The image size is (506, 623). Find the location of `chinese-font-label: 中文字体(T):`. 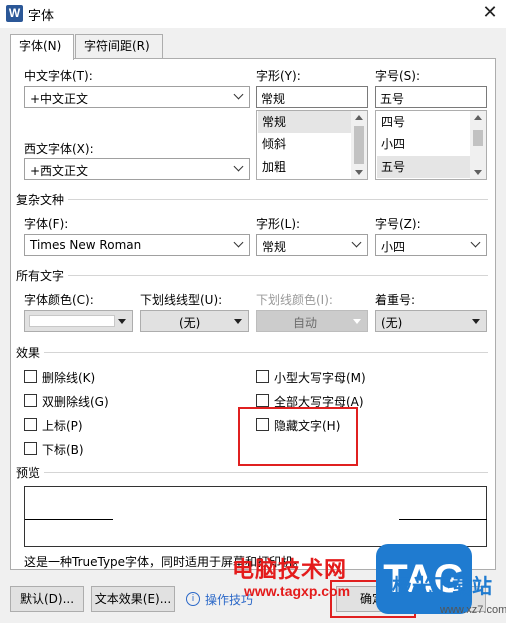

chinese-font-label: 中文字体(T): is located at coordinates (58, 76).